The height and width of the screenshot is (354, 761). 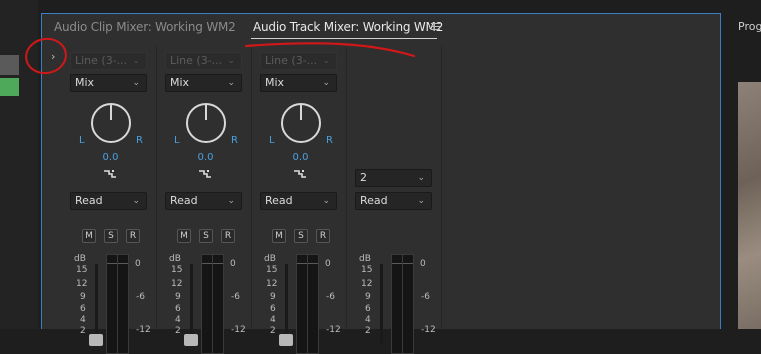 I want to click on expand-chevron-icon: ›, so click(x=53, y=56).